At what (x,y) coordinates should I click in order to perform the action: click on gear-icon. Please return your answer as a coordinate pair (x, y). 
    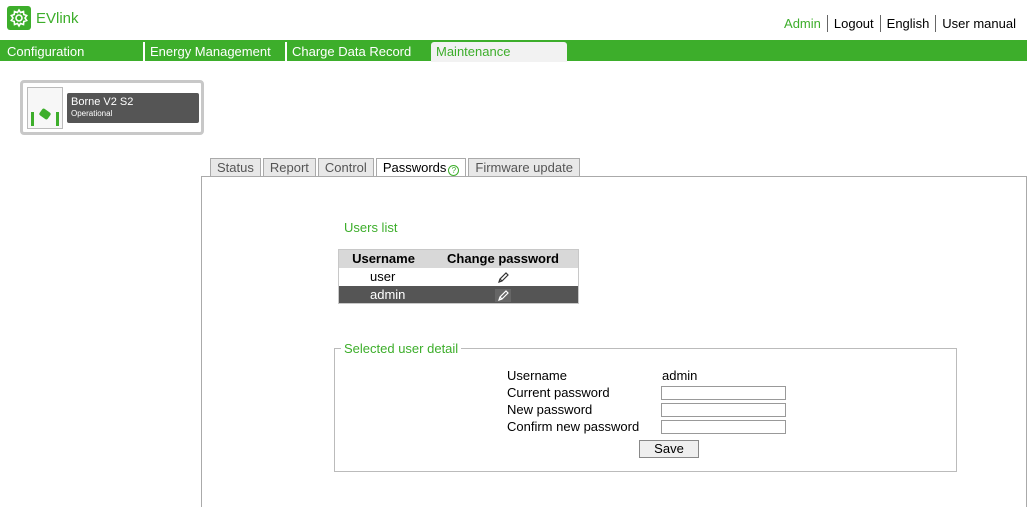
    Looking at the image, I should click on (19, 18).